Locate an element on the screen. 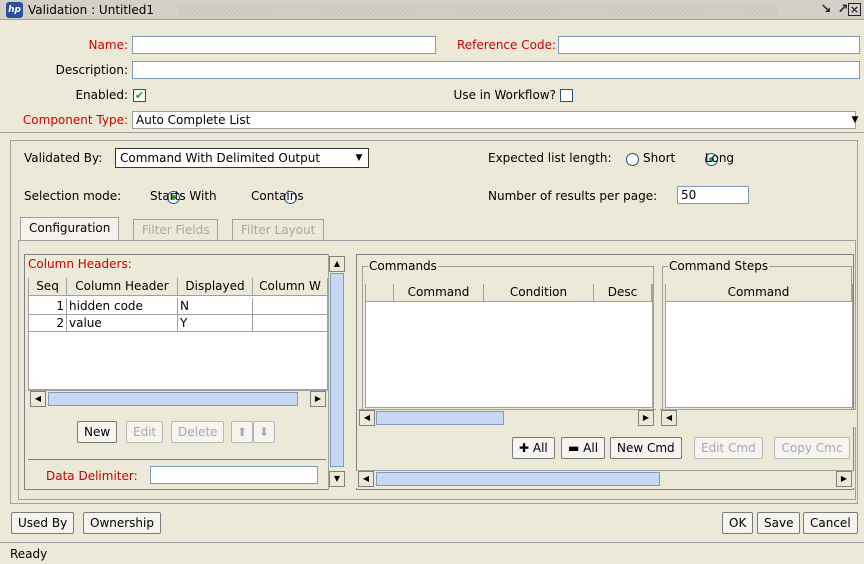 The image size is (864, 564). delete-button: Delete is located at coordinates (198, 432).